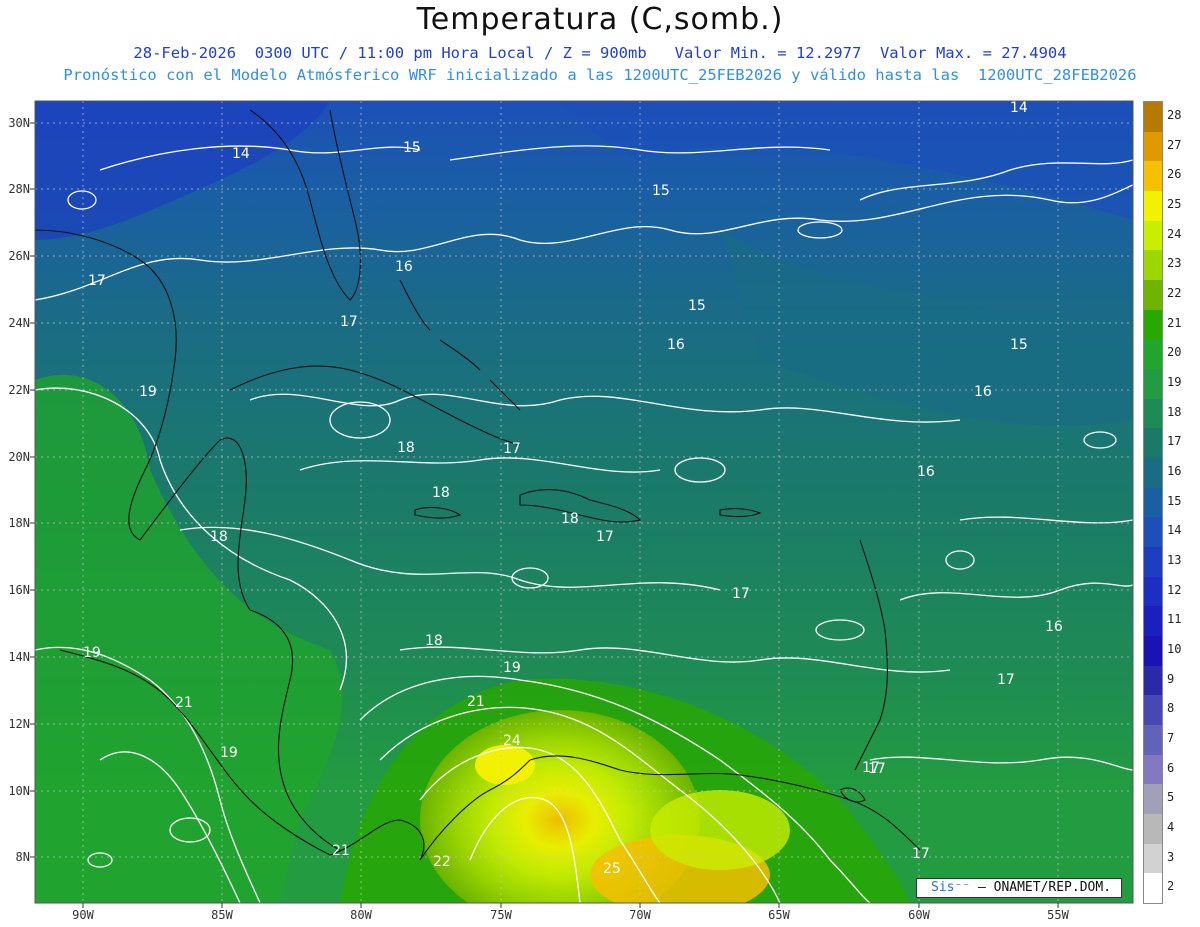 Image resolution: width=1200 pixels, height=927 pixels. I want to click on lat-label: 22N, so click(19, 390).